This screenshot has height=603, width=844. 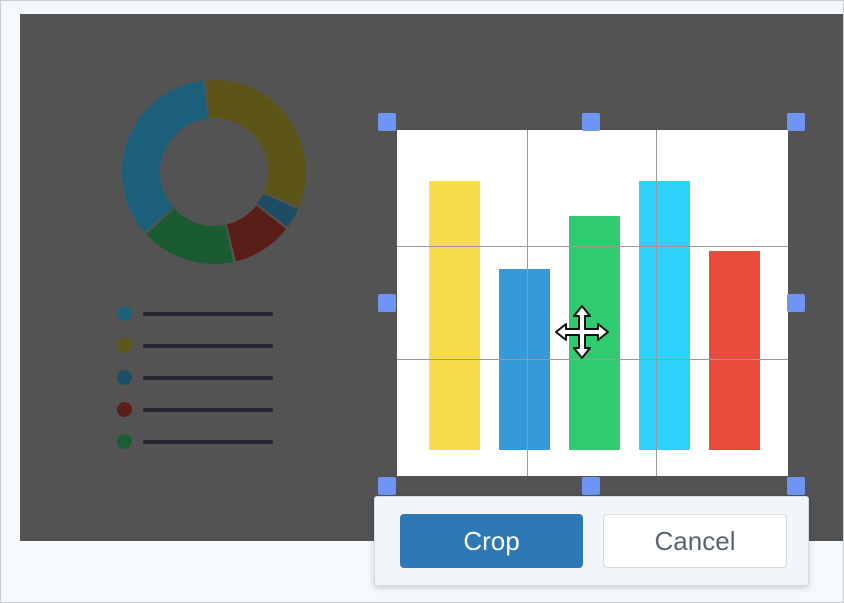 I want to click on crop-grid-line-v1, so click(x=527, y=303).